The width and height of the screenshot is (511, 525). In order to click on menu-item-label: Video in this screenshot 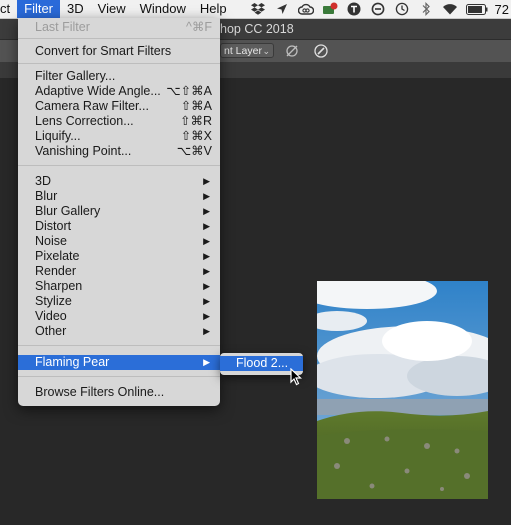, I will do `click(51, 316)`.